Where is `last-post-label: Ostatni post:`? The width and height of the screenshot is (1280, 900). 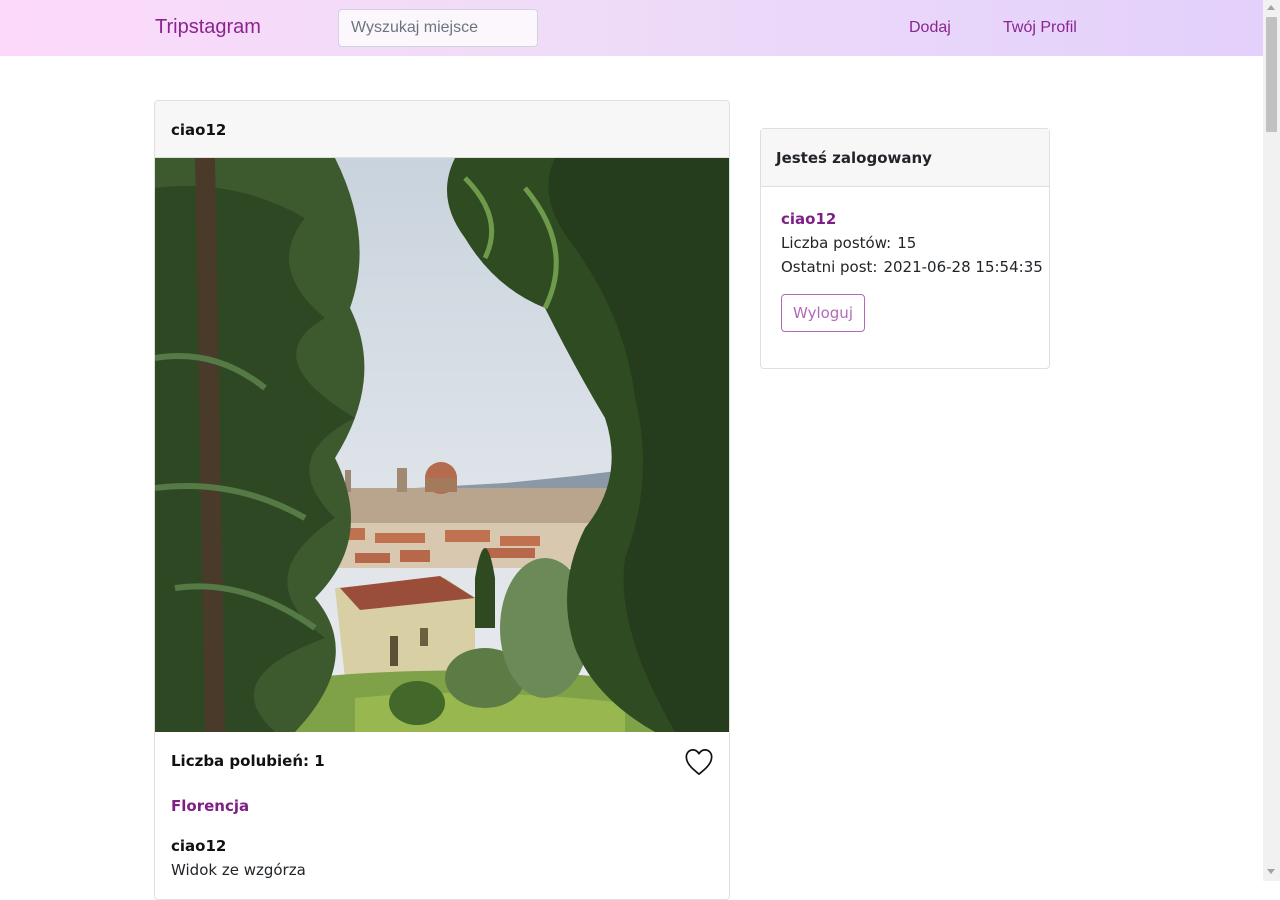
last-post-label: Ostatni post: is located at coordinates (829, 267).